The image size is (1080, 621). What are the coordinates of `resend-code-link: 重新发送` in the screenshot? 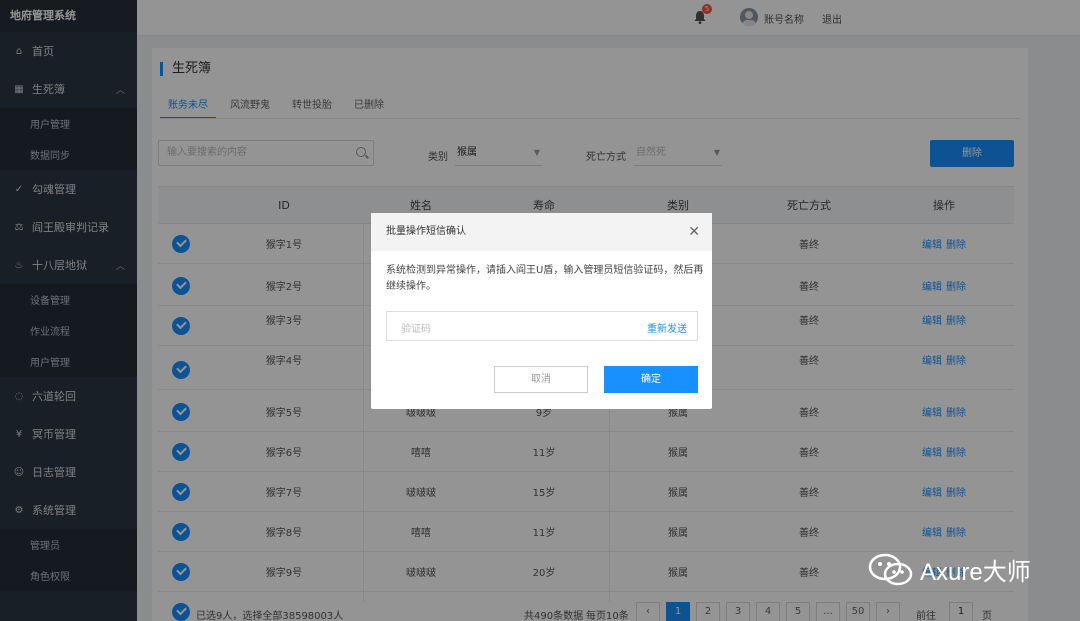 It's located at (667, 327).